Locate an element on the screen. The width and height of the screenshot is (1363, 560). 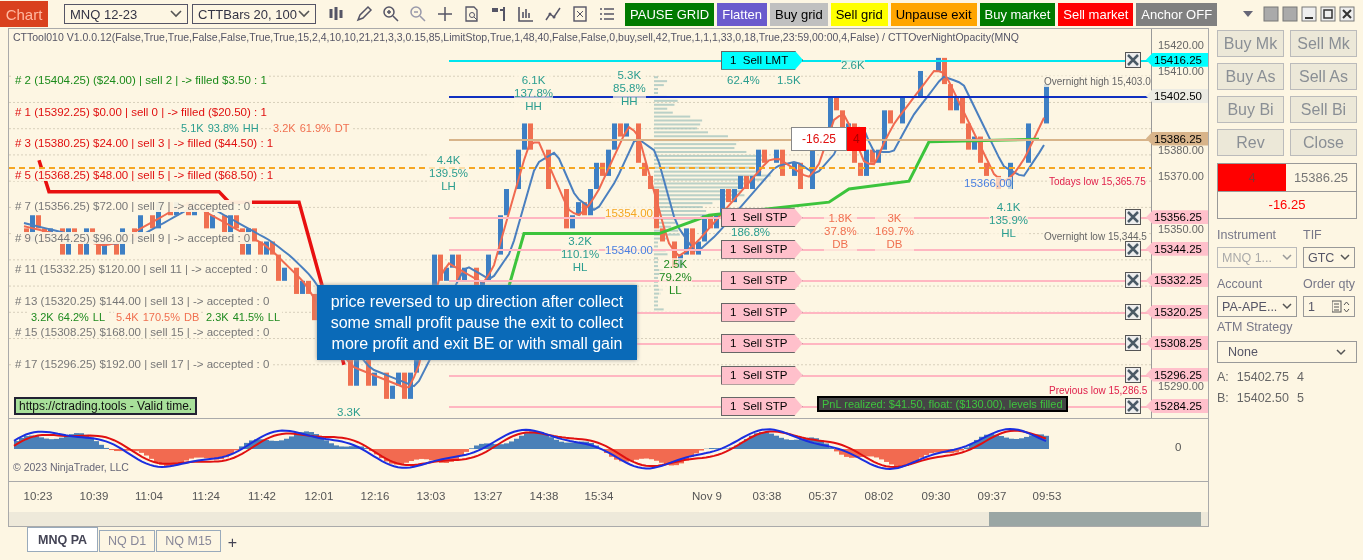
swing-label: 3.2K 110.1% HL is located at coordinates (580, 254).